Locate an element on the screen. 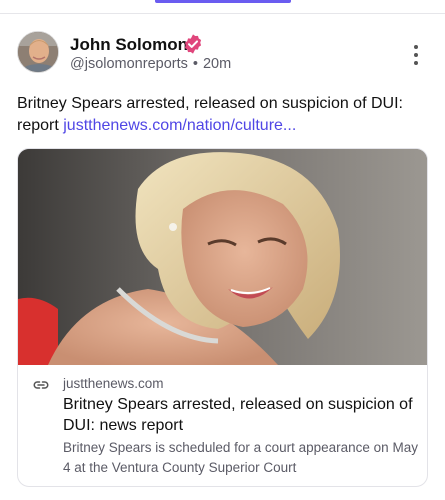 The height and width of the screenshot is (500, 445). author-name: John Solomon is located at coordinates (129, 45).